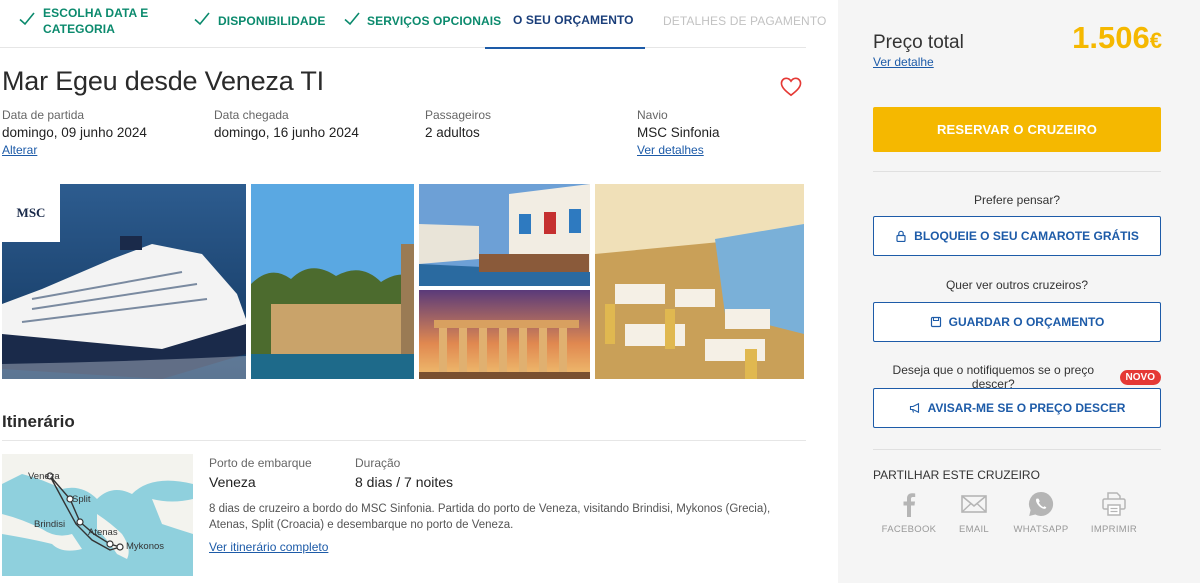  What do you see at coordinates (918, 42) in the screenshot?
I see `price-label: Preço total` at bounding box center [918, 42].